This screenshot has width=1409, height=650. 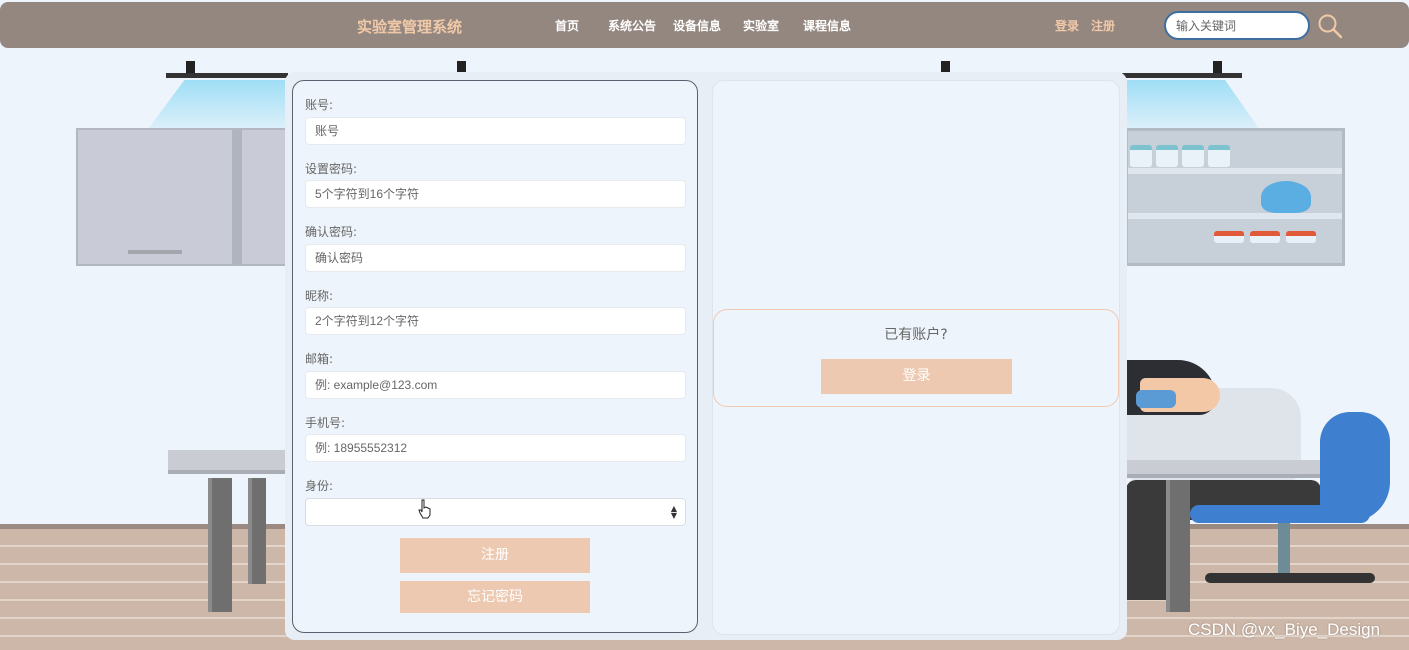 I want to click on role-select: ▲ ▼, so click(x=495, y=512).